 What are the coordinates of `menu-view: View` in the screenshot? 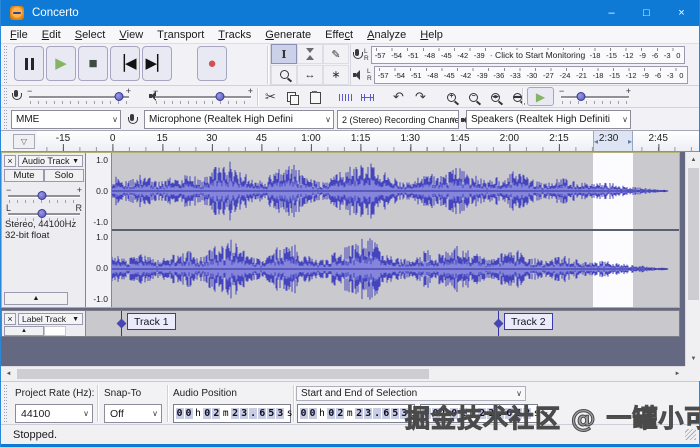 It's located at (131, 34).